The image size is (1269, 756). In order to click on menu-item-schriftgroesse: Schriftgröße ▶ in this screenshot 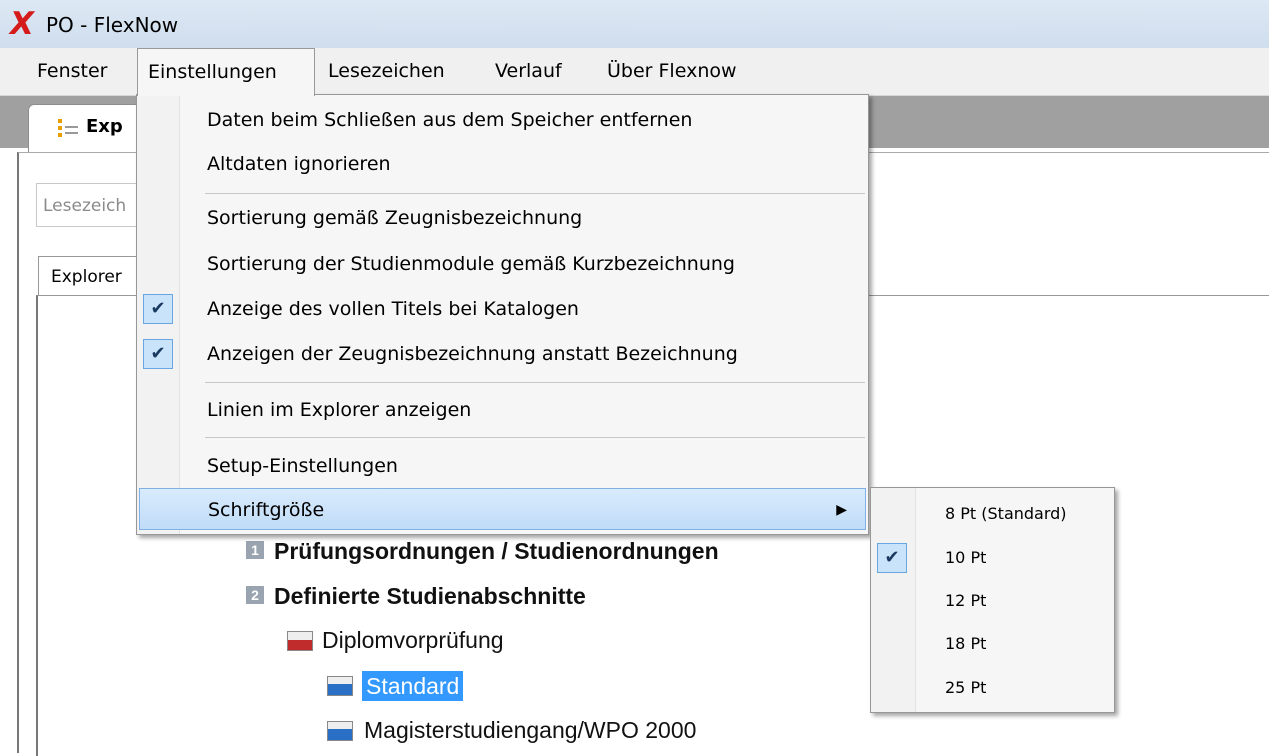, I will do `click(502, 509)`.